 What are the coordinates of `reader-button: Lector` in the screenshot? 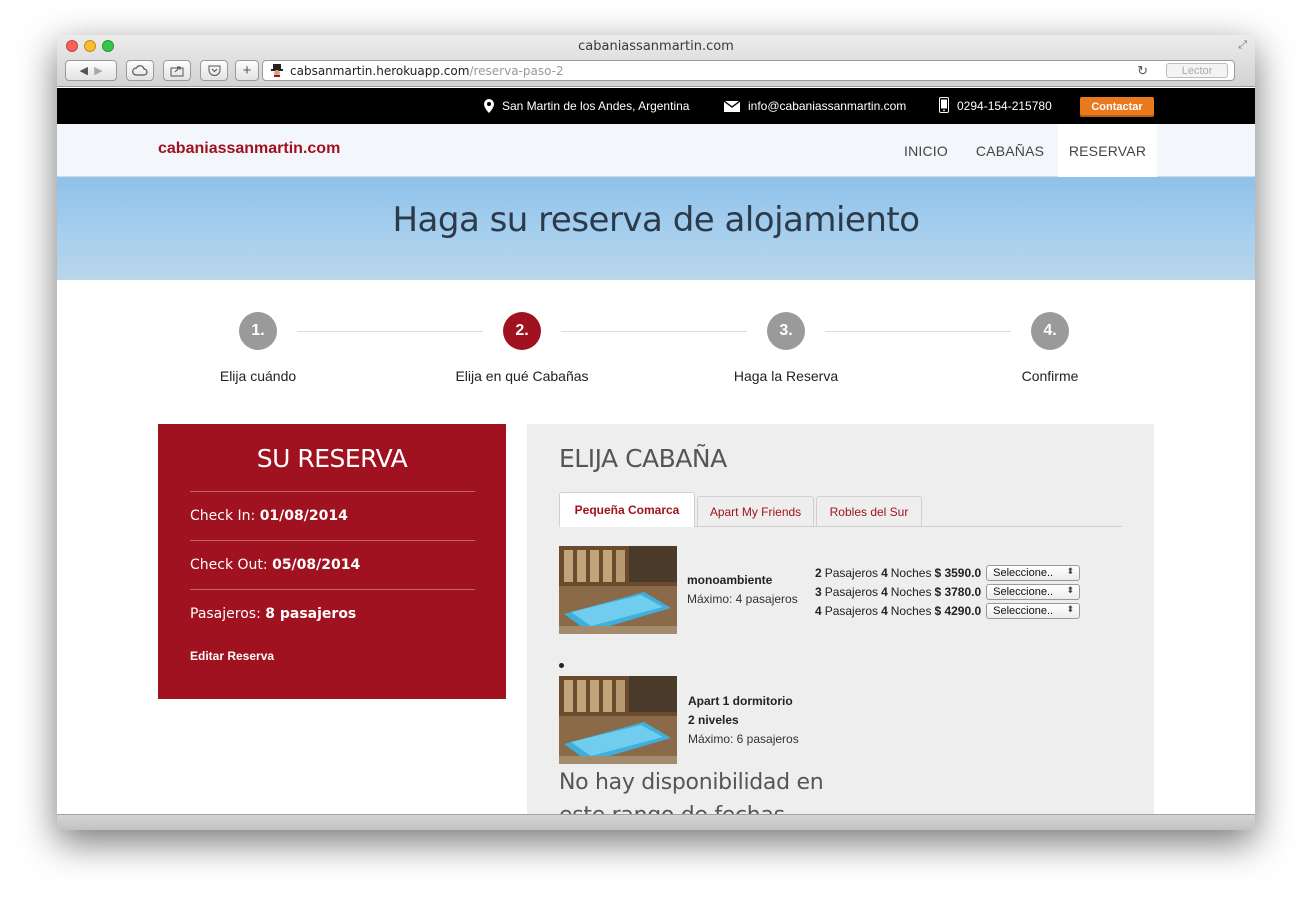 It's located at (1197, 70).